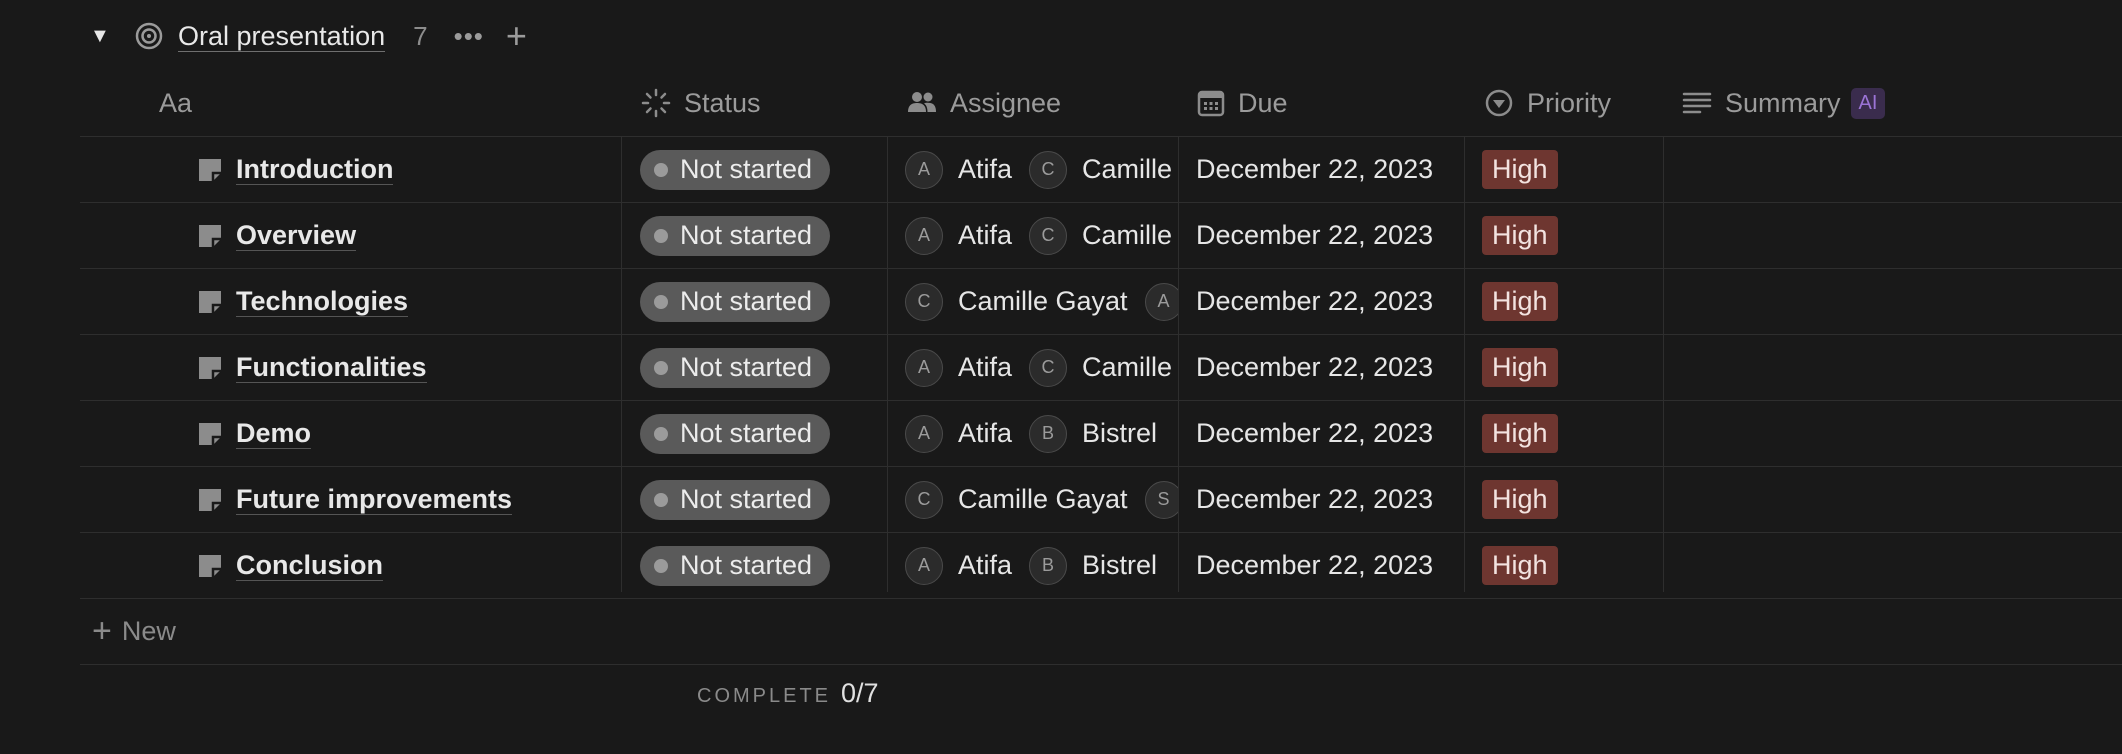 This screenshot has height=754, width=2122. I want to click on add-item-icon: +, so click(516, 36).